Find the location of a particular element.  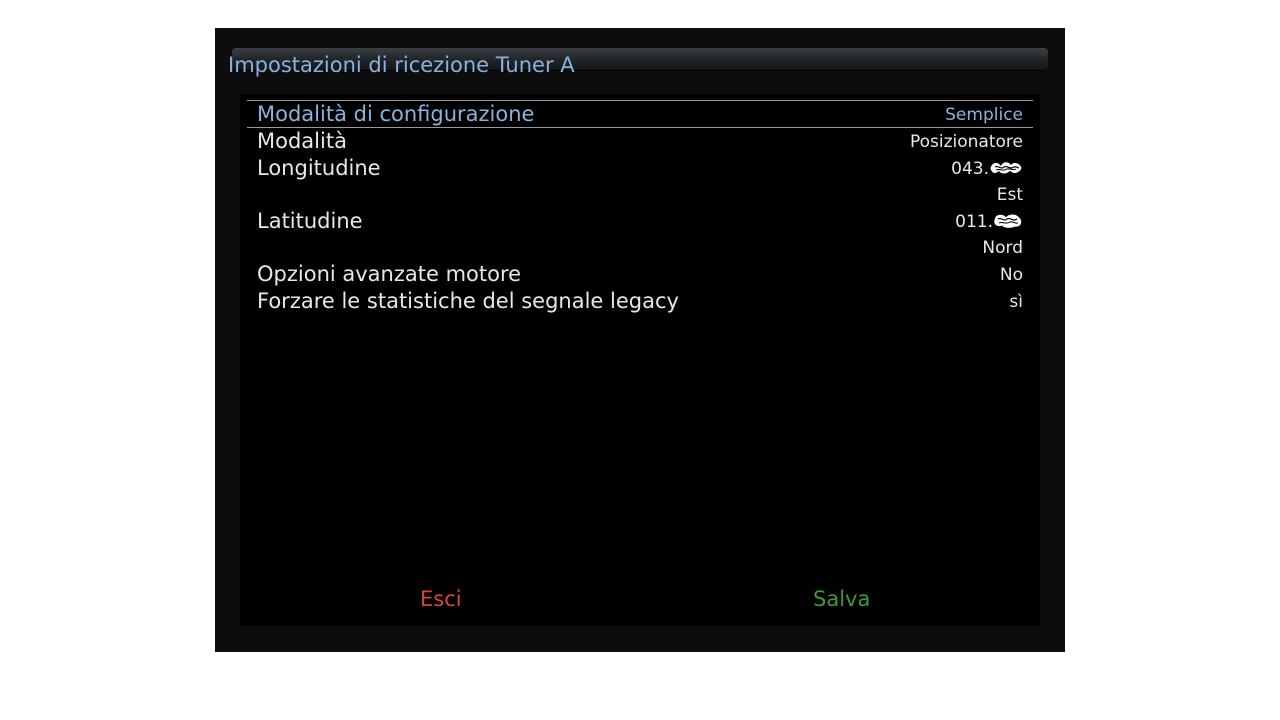

longitude-value: 043. is located at coordinates (987, 169).